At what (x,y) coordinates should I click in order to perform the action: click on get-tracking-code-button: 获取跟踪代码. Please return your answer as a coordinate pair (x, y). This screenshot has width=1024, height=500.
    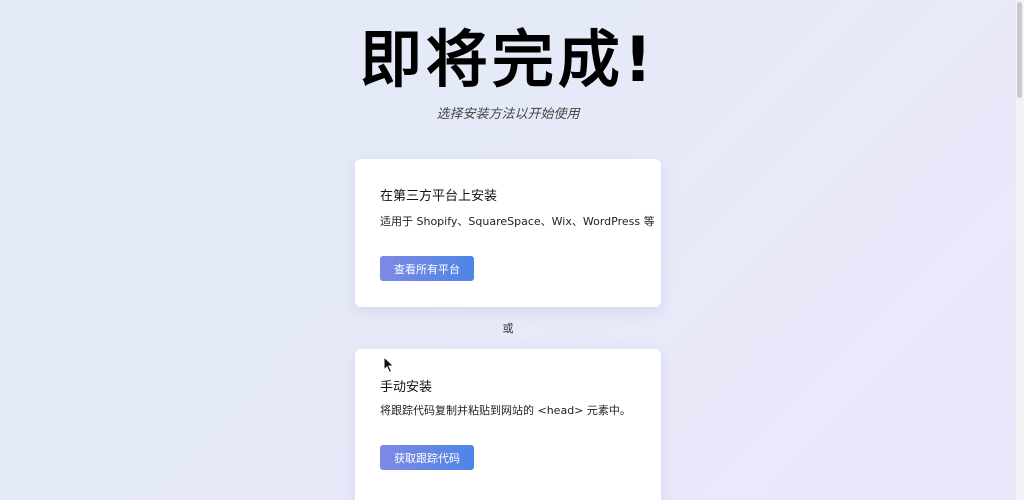
    Looking at the image, I should click on (427, 457).